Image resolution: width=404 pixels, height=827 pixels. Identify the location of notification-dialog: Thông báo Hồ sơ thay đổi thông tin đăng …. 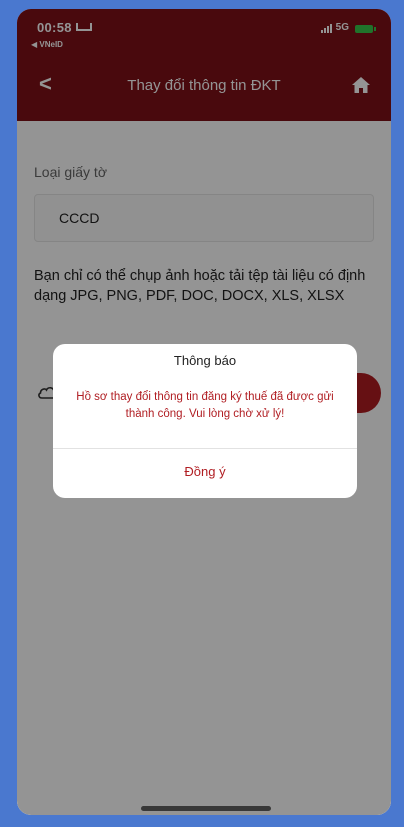
(205, 421).